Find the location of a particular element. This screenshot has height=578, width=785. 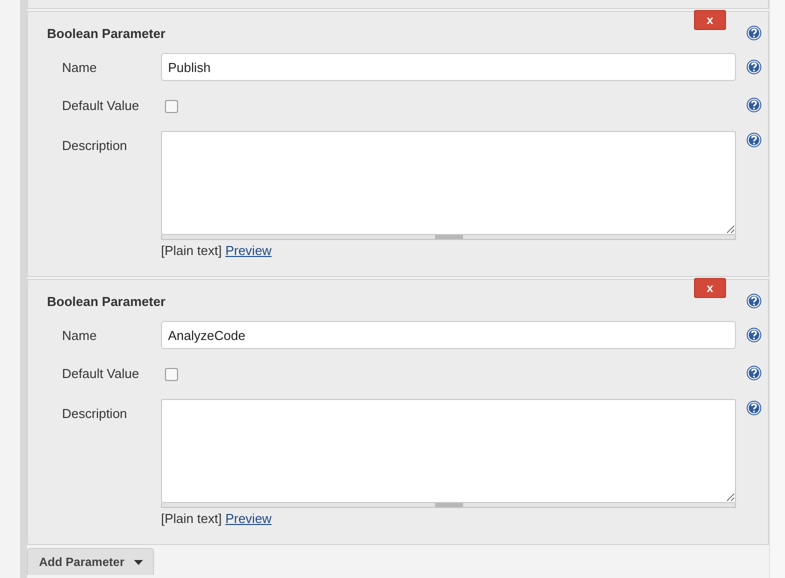

name-field: Publish is located at coordinates (448, 67).